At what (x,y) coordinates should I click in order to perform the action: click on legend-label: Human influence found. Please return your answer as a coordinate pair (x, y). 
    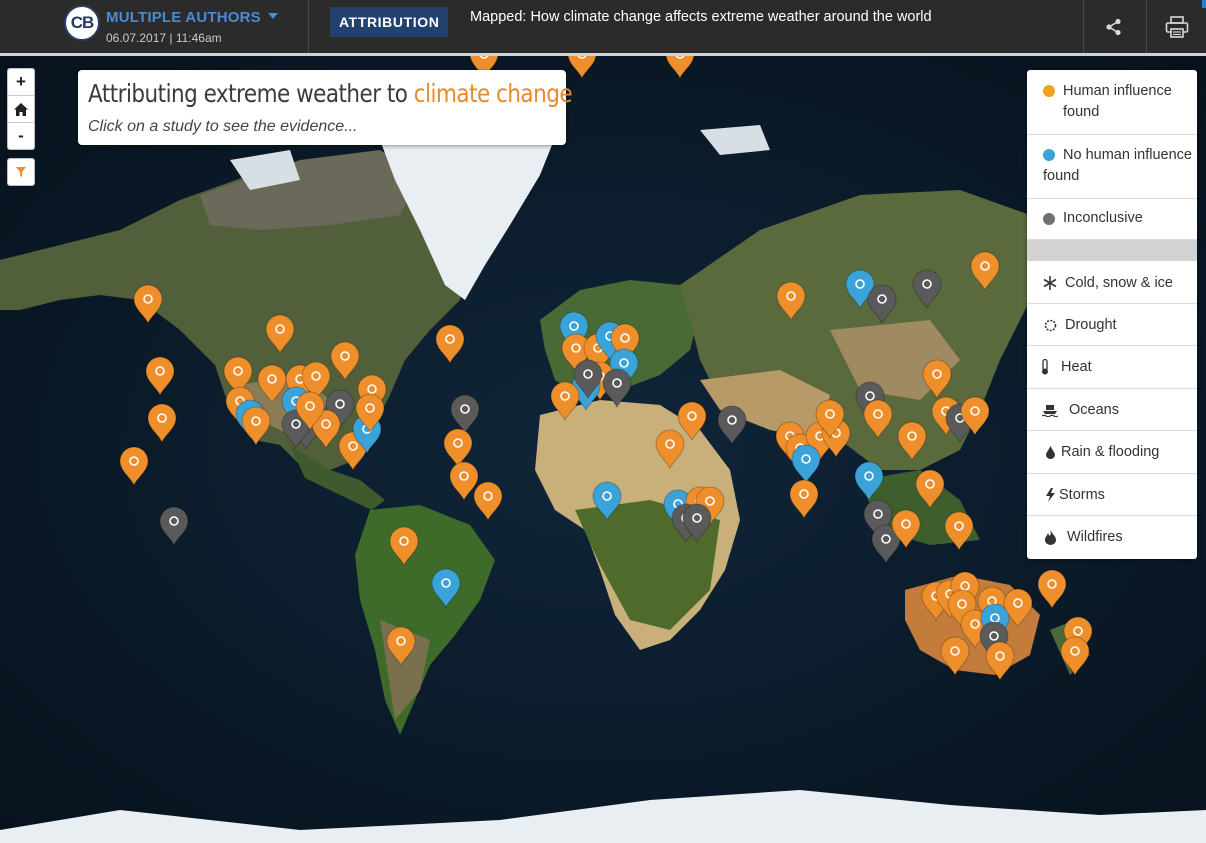
    Looking at the image, I should click on (1117, 101).